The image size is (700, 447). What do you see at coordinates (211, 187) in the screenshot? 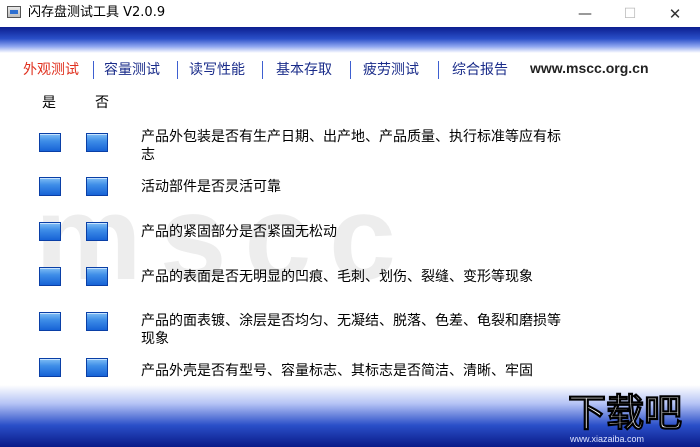
I see `check-item-2: 活动部件是否灵活可靠` at bounding box center [211, 187].